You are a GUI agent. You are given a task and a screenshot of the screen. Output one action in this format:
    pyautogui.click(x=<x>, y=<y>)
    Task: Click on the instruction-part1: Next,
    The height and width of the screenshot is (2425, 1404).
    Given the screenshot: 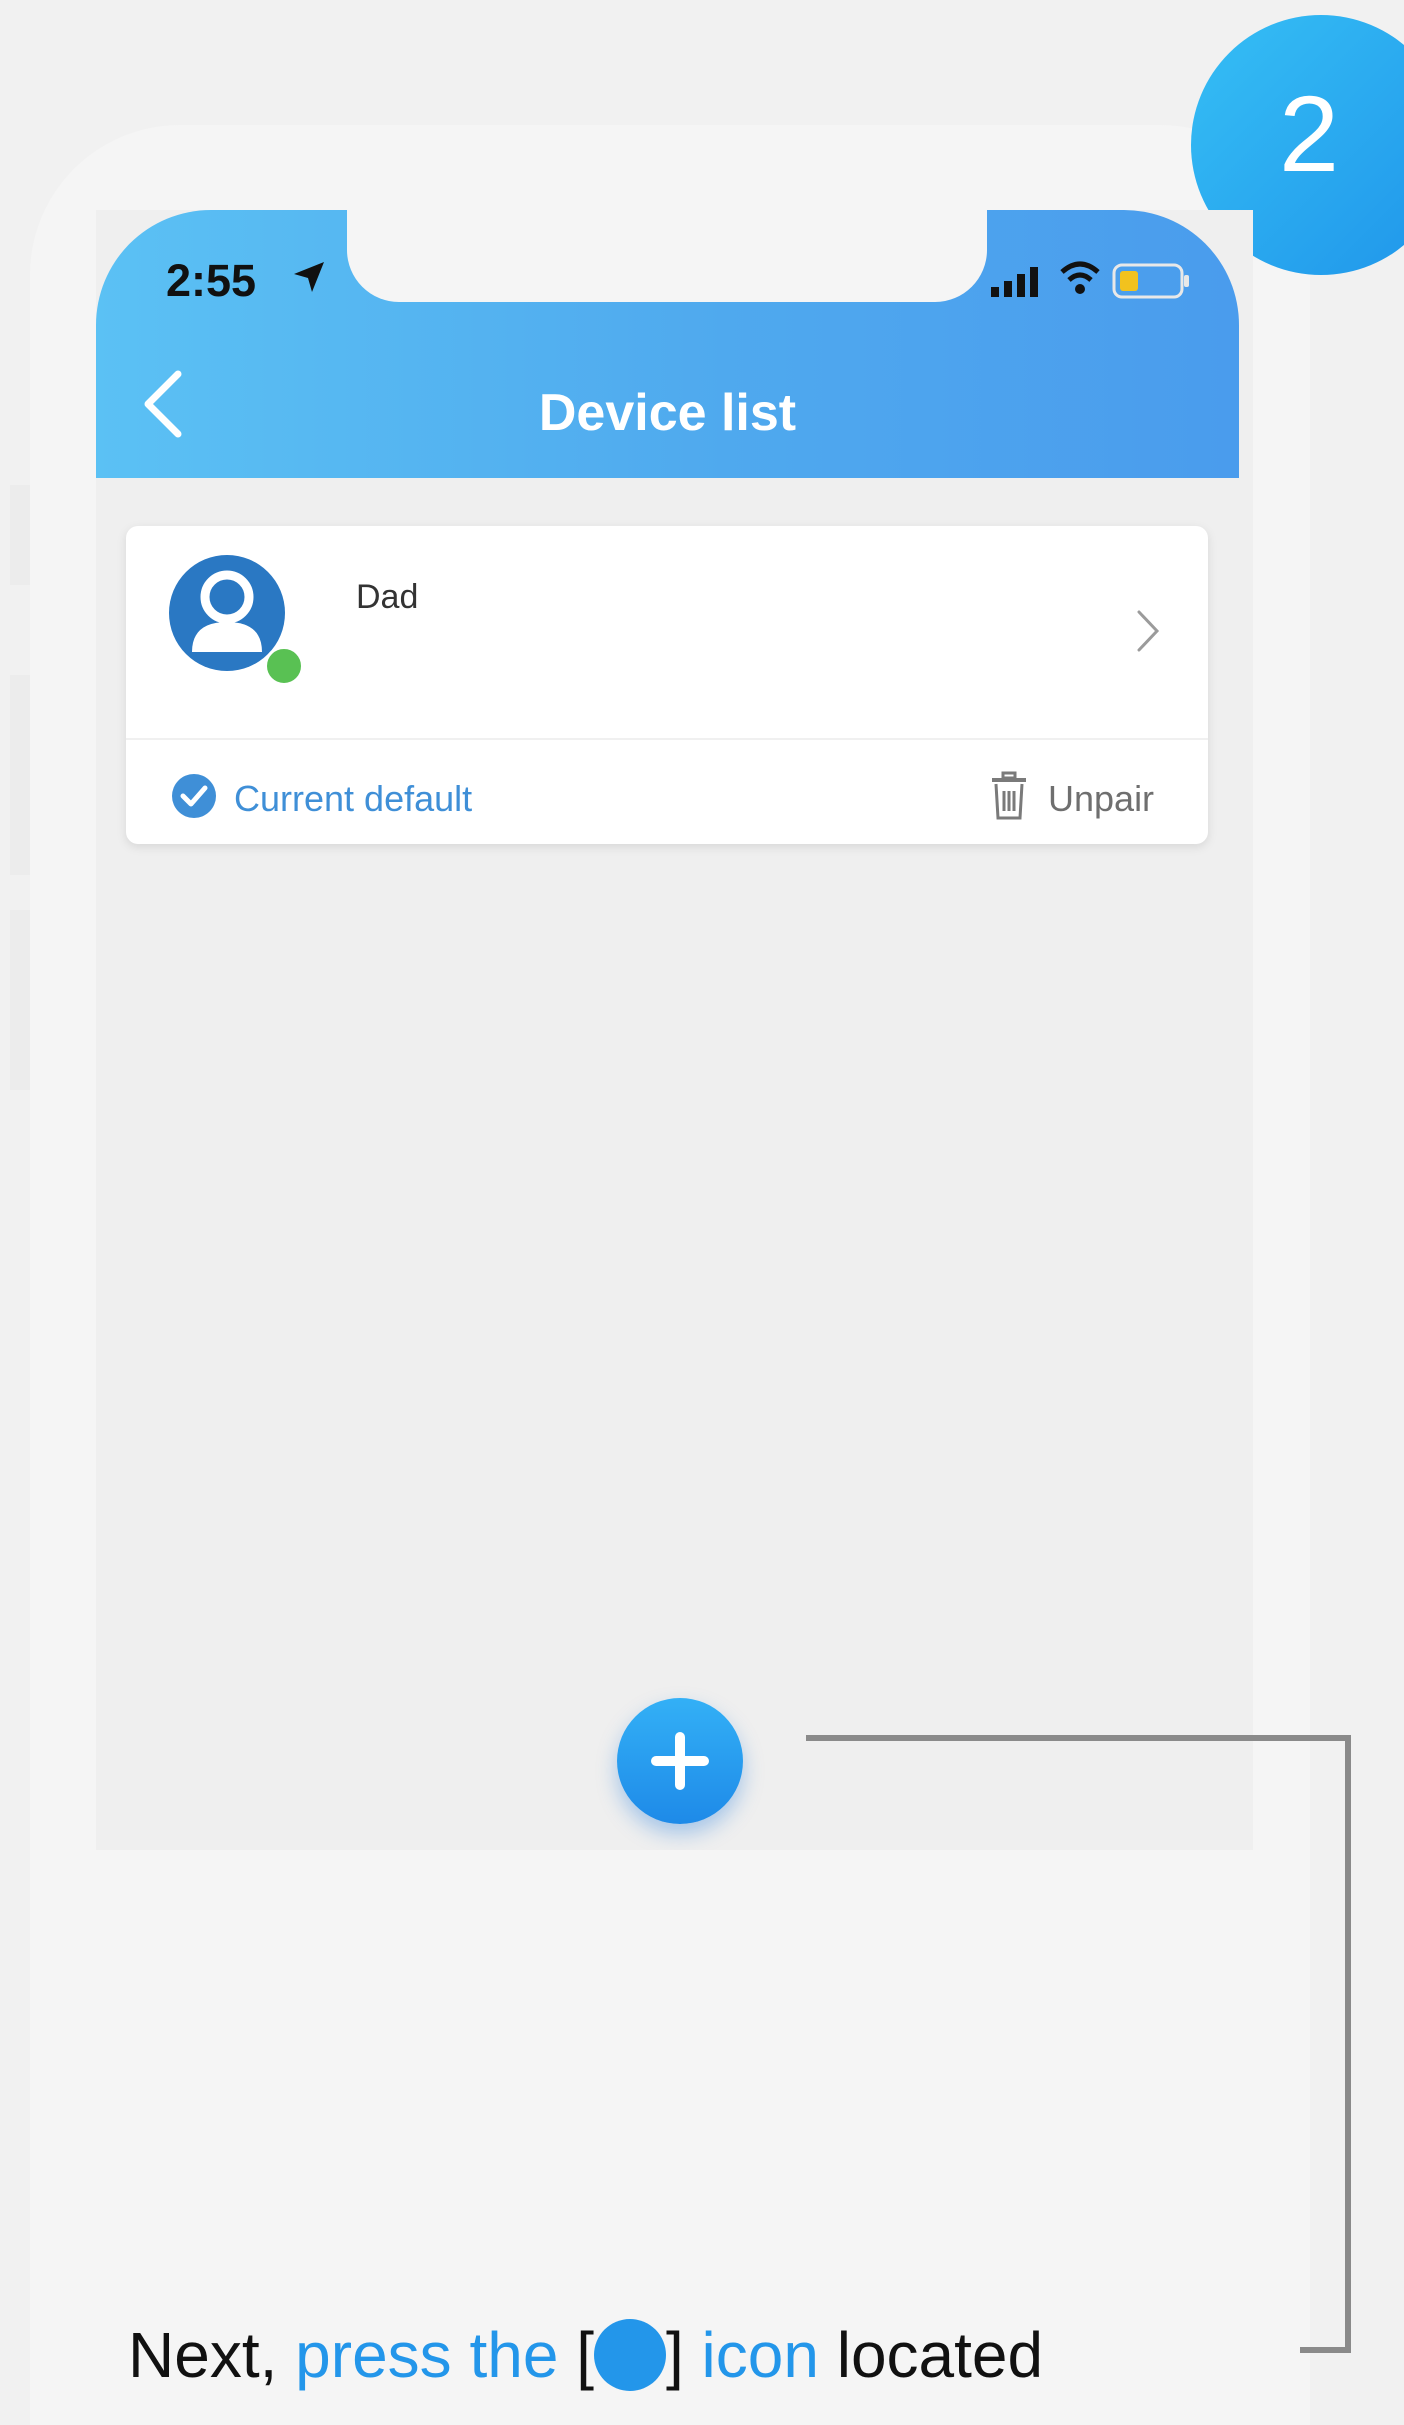 What is the action you would take?
    pyautogui.click(x=212, y=2355)
    